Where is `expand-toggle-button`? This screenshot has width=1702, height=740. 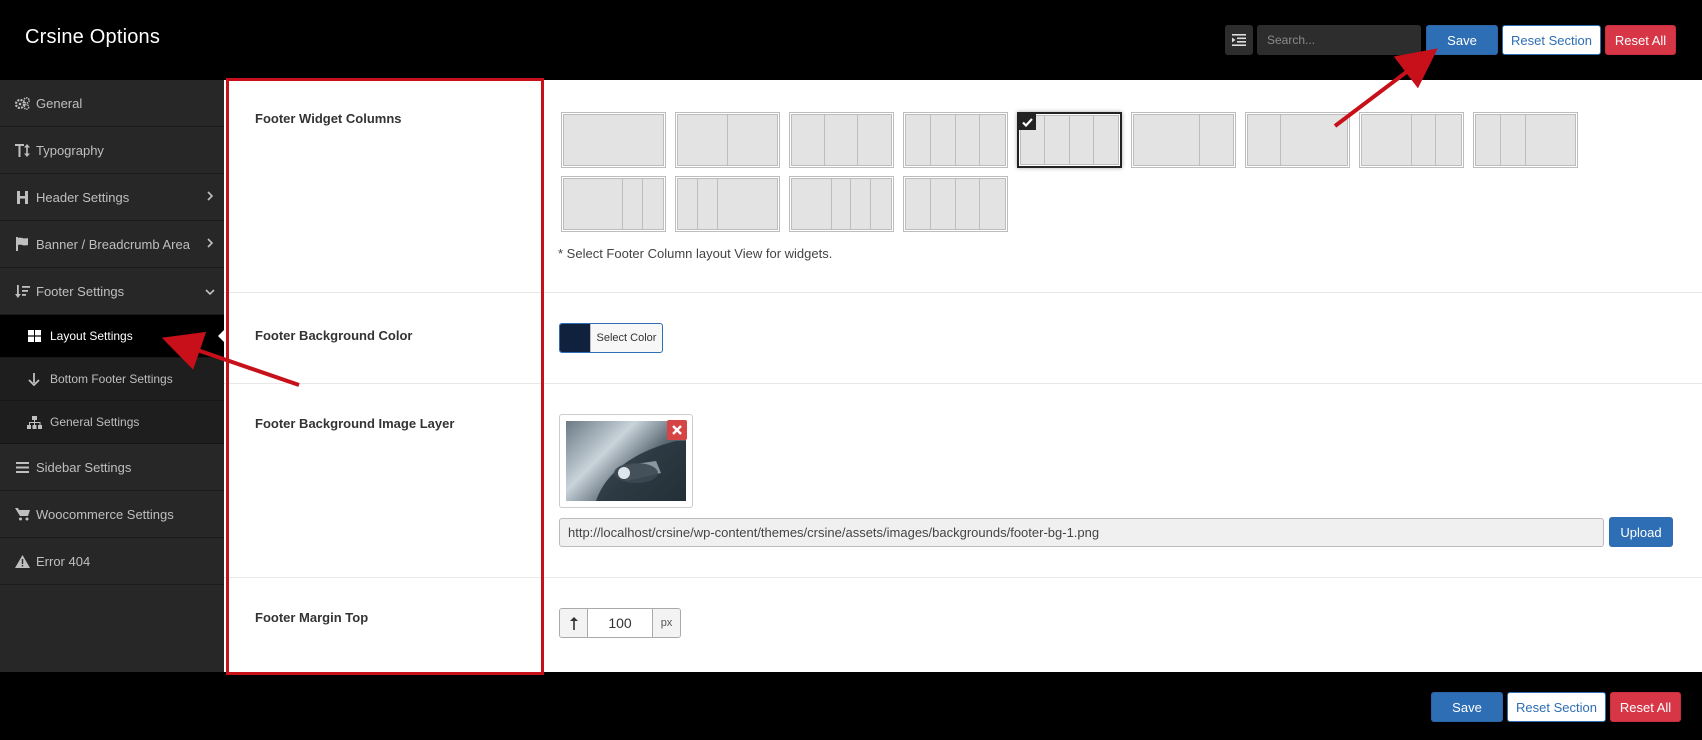
expand-toggle-button is located at coordinates (1239, 40).